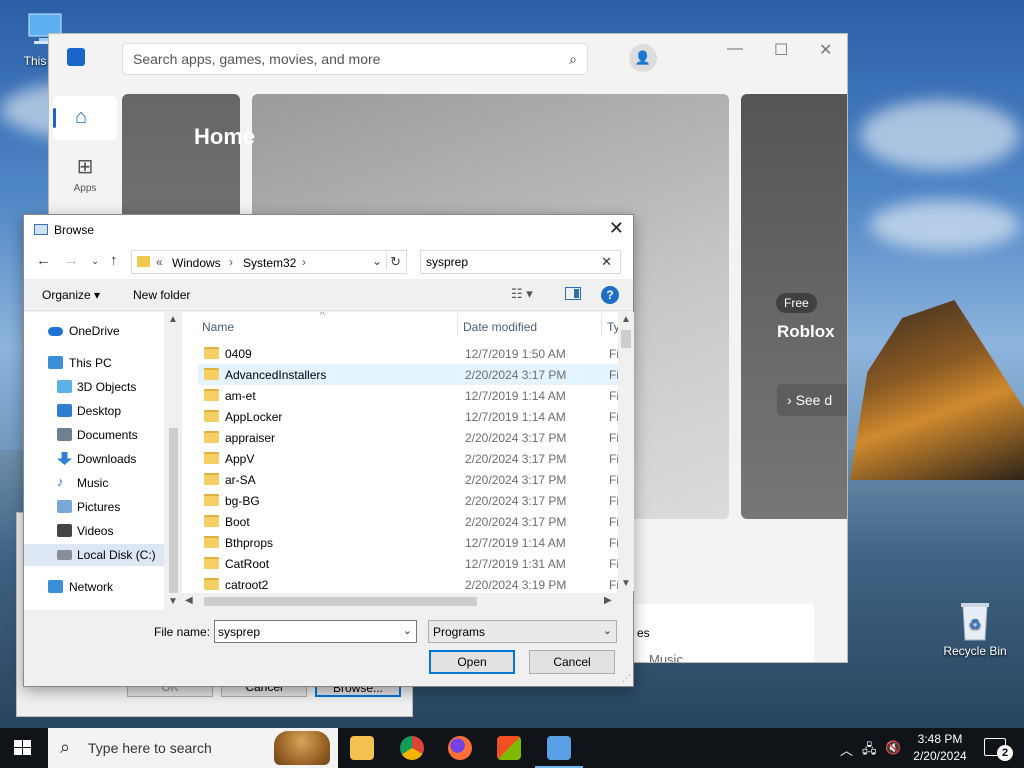  I want to click on up-arrow-icon: ↑, so click(114, 260).